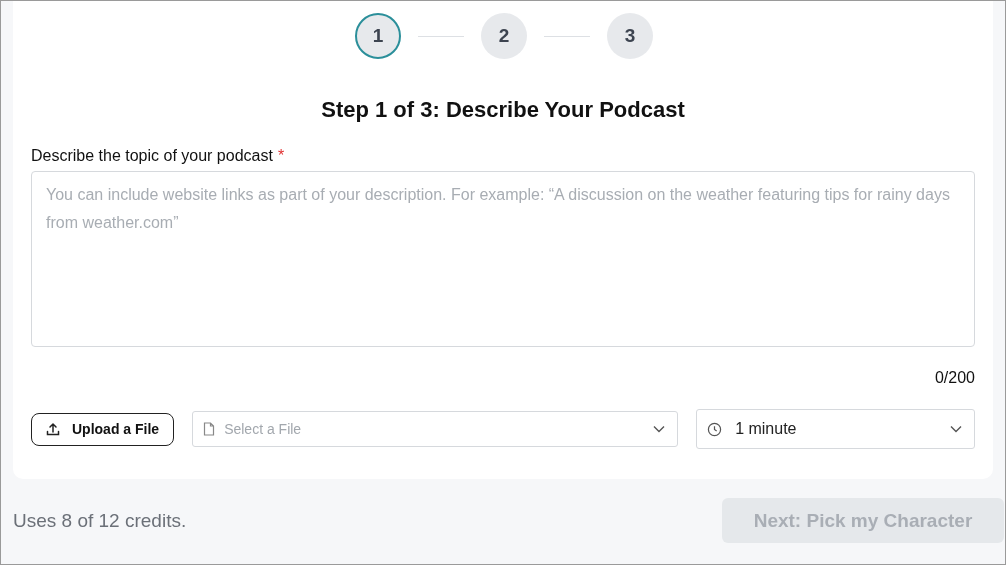 This screenshot has height=565, width=1006. I want to click on clock-icon, so click(715, 429).